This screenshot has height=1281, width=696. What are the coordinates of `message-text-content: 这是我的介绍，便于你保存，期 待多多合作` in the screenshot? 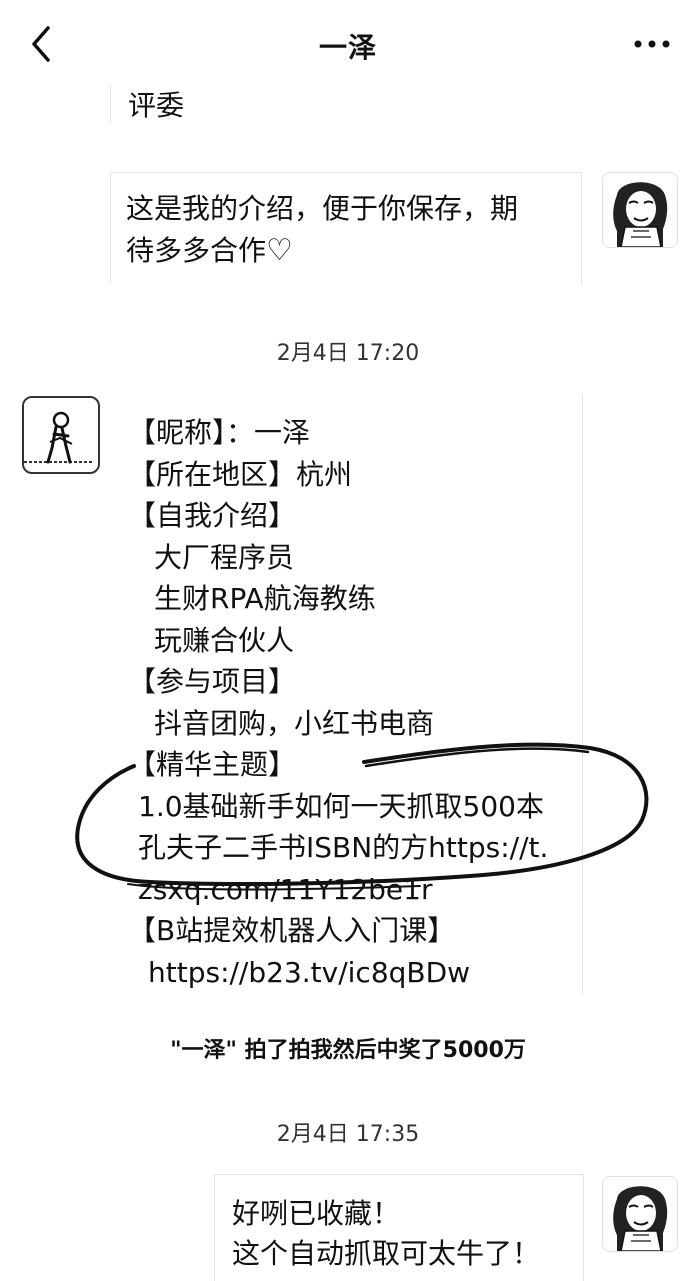 It's located at (322, 229).